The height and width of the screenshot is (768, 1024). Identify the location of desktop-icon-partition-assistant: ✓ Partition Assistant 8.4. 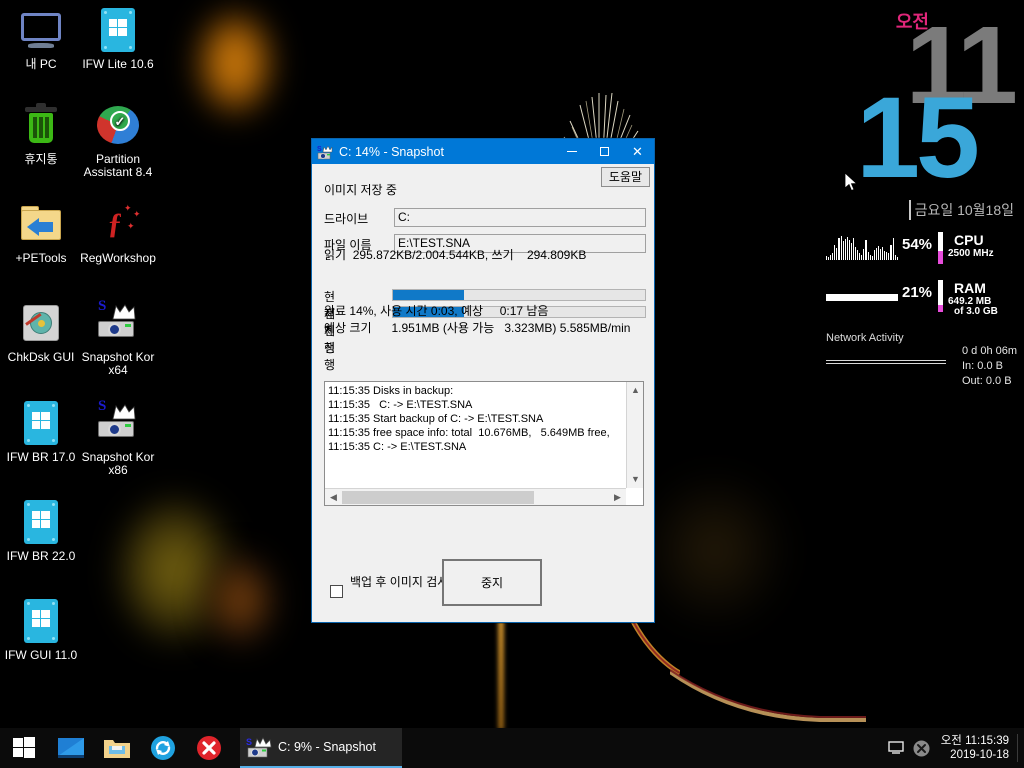
(118, 140).